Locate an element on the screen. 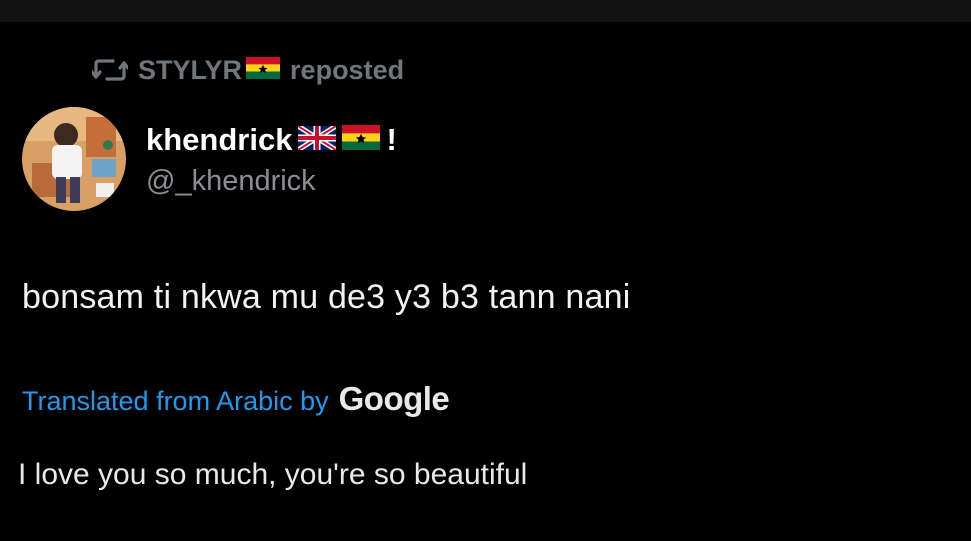  display-name-suffix: ! is located at coordinates (391, 139).